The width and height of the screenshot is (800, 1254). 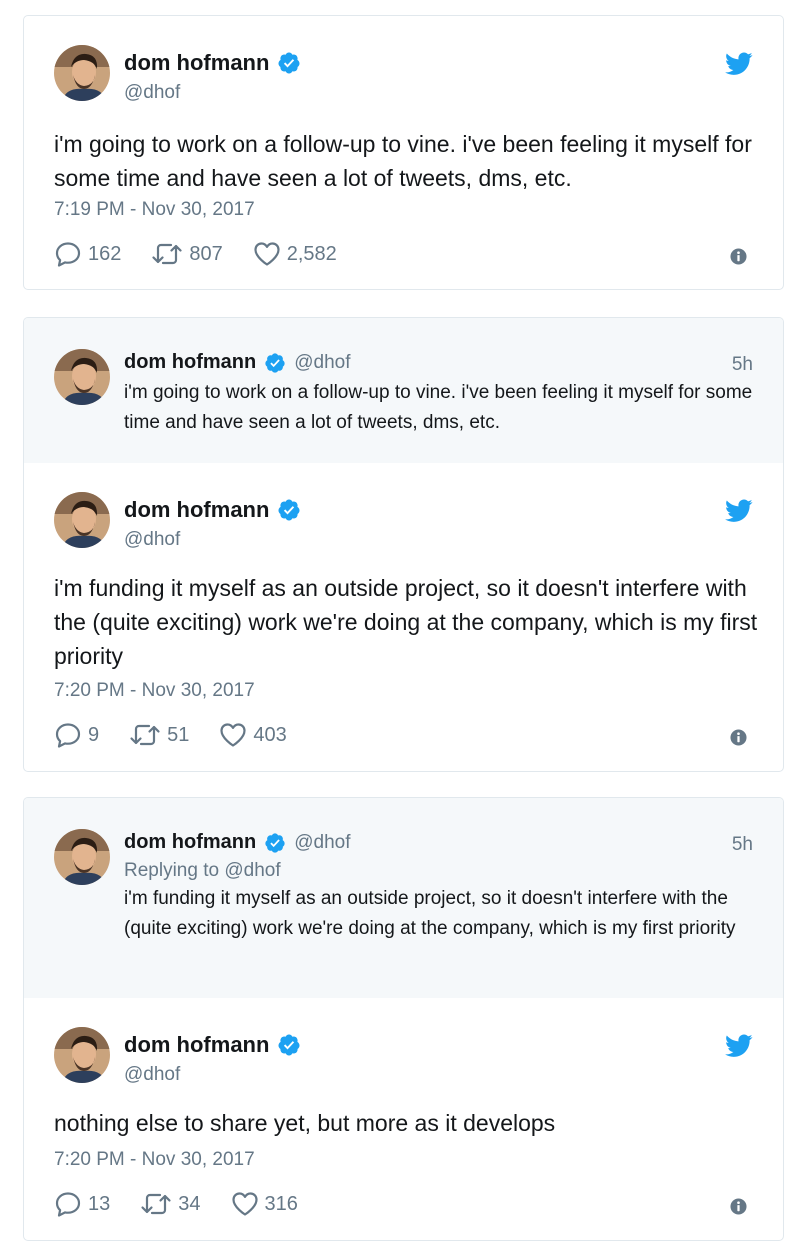 I want to click on reply-button: 9, so click(x=76, y=735).